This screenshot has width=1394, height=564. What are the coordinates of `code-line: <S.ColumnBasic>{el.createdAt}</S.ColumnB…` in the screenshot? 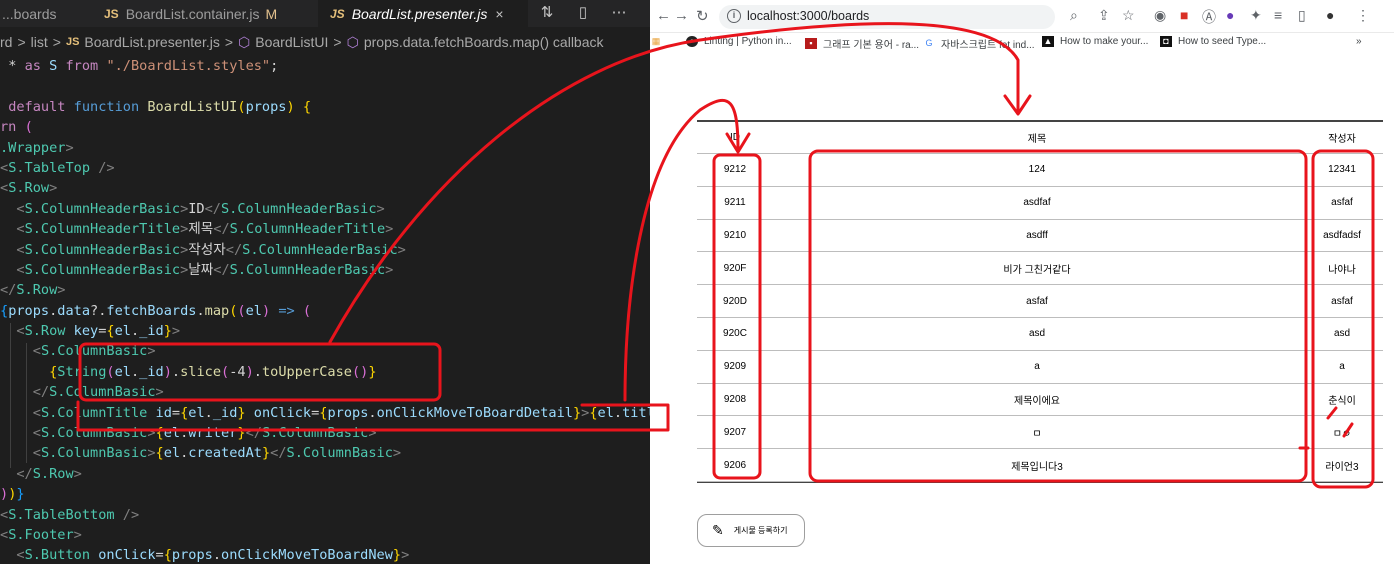 It's located at (217, 453).